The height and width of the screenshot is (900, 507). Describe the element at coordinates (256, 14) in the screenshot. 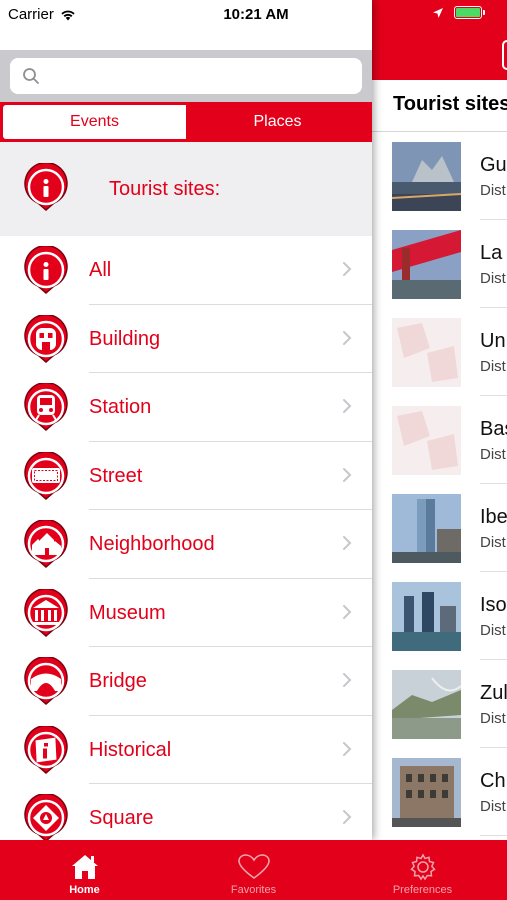

I see `status-time: 10:21 AM` at that location.